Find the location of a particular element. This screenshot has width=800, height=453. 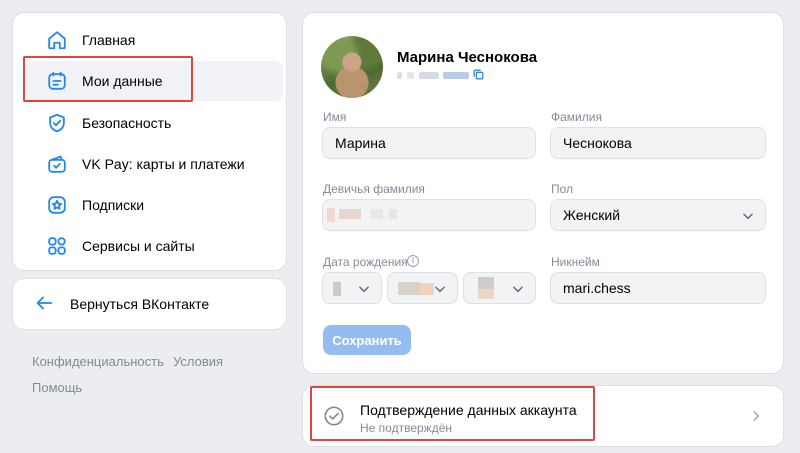

sidebar-item-label: Сервисы и сайты is located at coordinates (138, 246).